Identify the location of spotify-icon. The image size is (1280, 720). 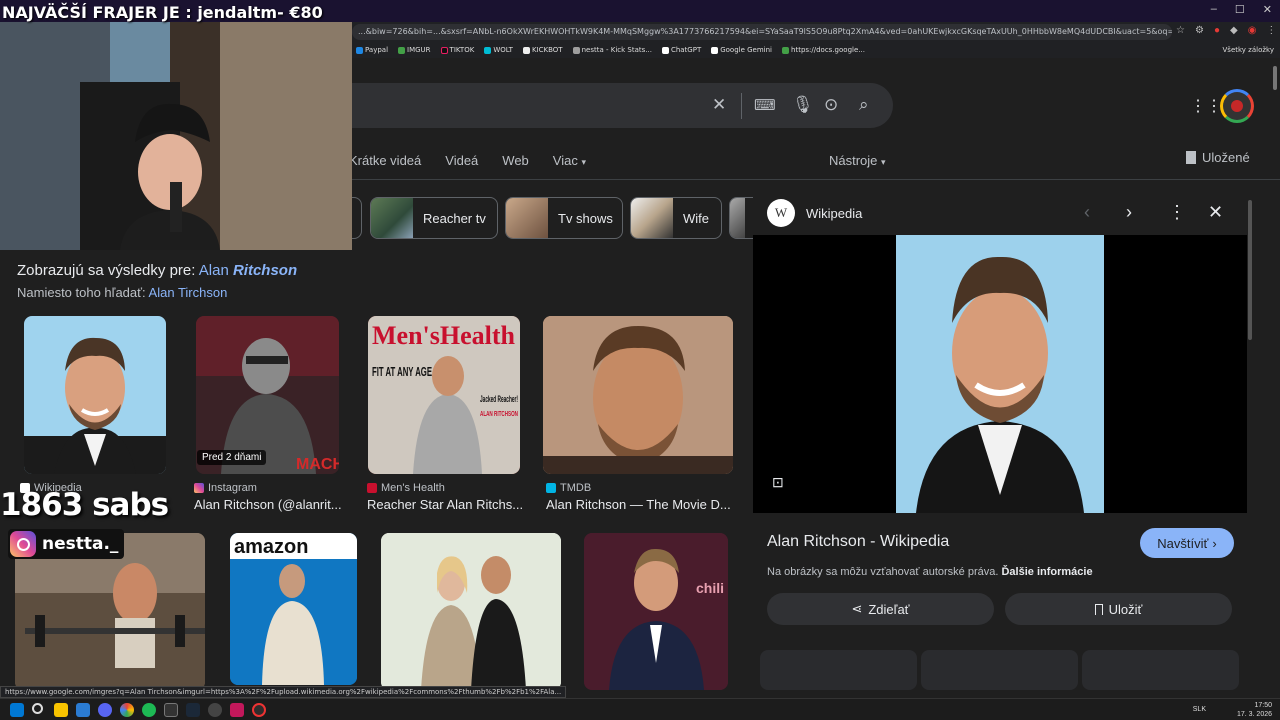
(149, 710).